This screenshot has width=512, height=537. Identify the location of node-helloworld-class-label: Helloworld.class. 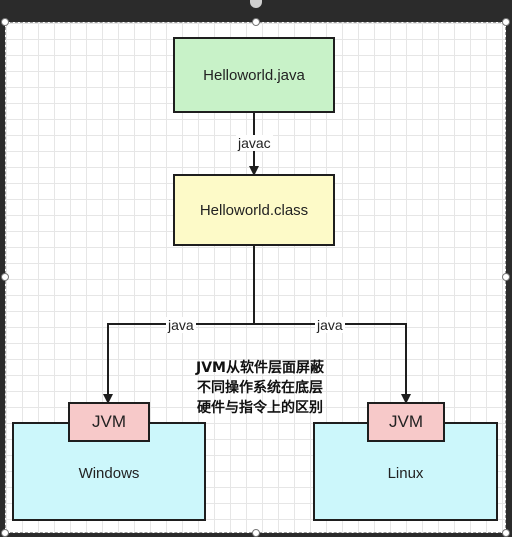
(254, 210).